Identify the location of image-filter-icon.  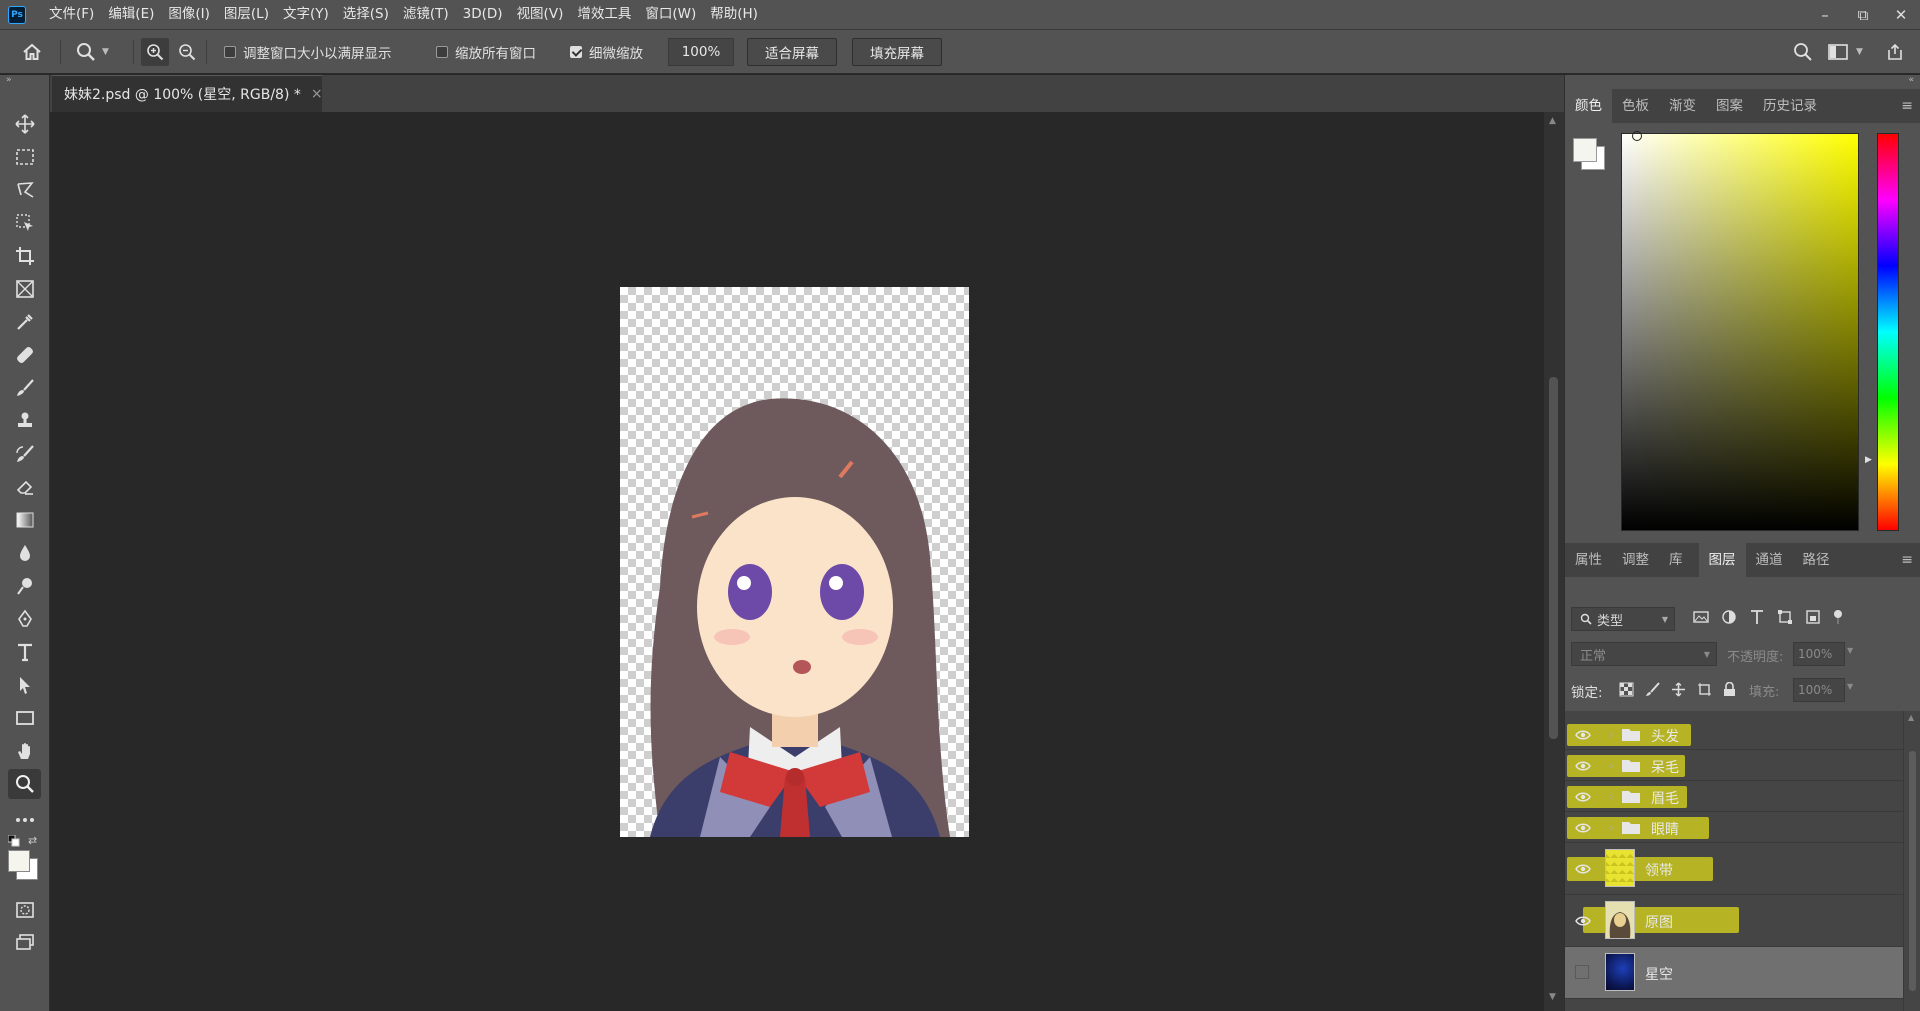
(1701, 617).